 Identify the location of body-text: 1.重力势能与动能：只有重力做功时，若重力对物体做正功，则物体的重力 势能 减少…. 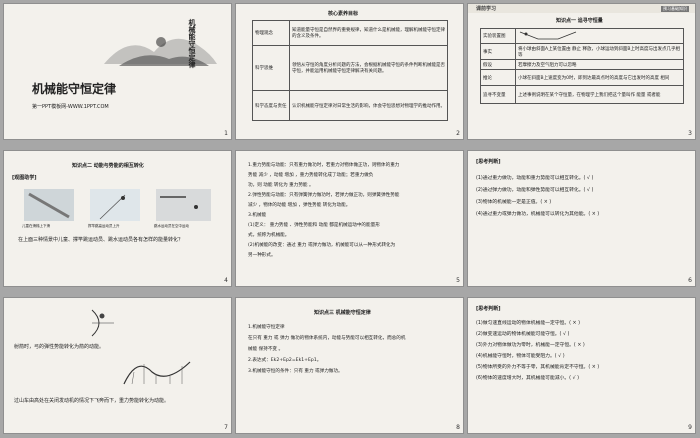
(352, 211).